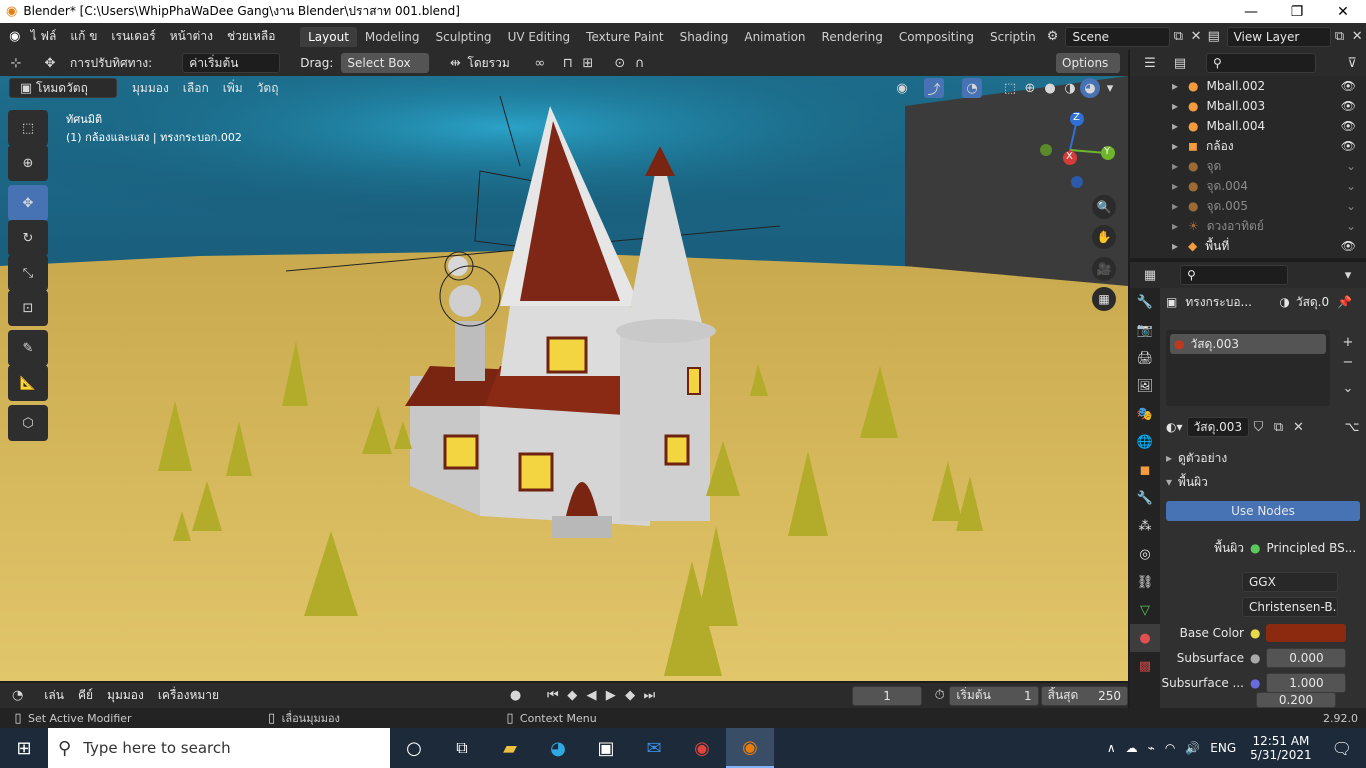 The image size is (1366, 768). I want to click on cortana-button: ○, so click(414, 748).